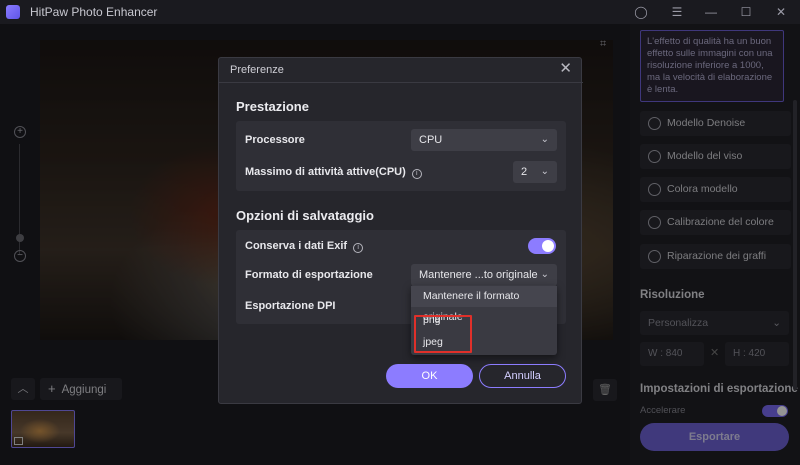 The height and width of the screenshot is (465, 800). What do you see at coordinates (431, 140) in the screenshot?
I see `processor-value: CPU` at bounding box center [431, 140].